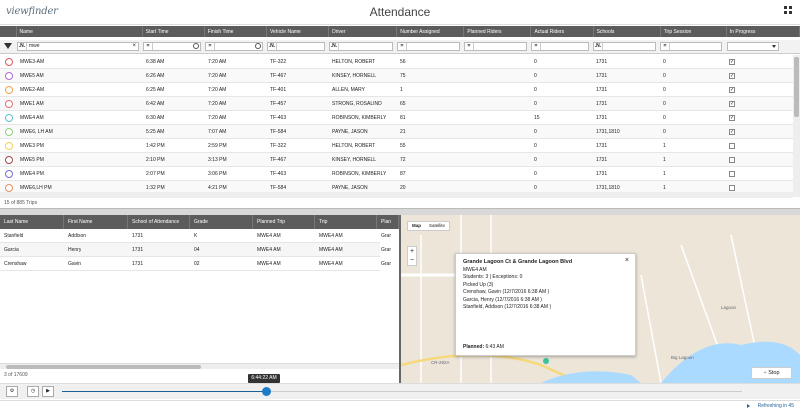  Describe the element at coordinates (32, 160) in the screenshot. I see `cell-name: MWE5 PM` at that location.